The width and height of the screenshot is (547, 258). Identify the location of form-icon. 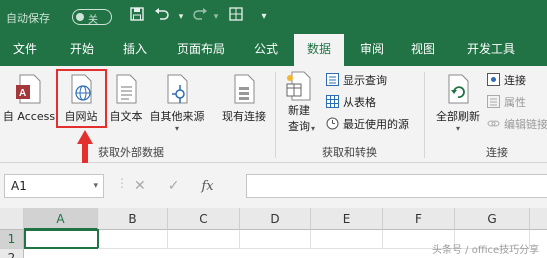
(236, 17).